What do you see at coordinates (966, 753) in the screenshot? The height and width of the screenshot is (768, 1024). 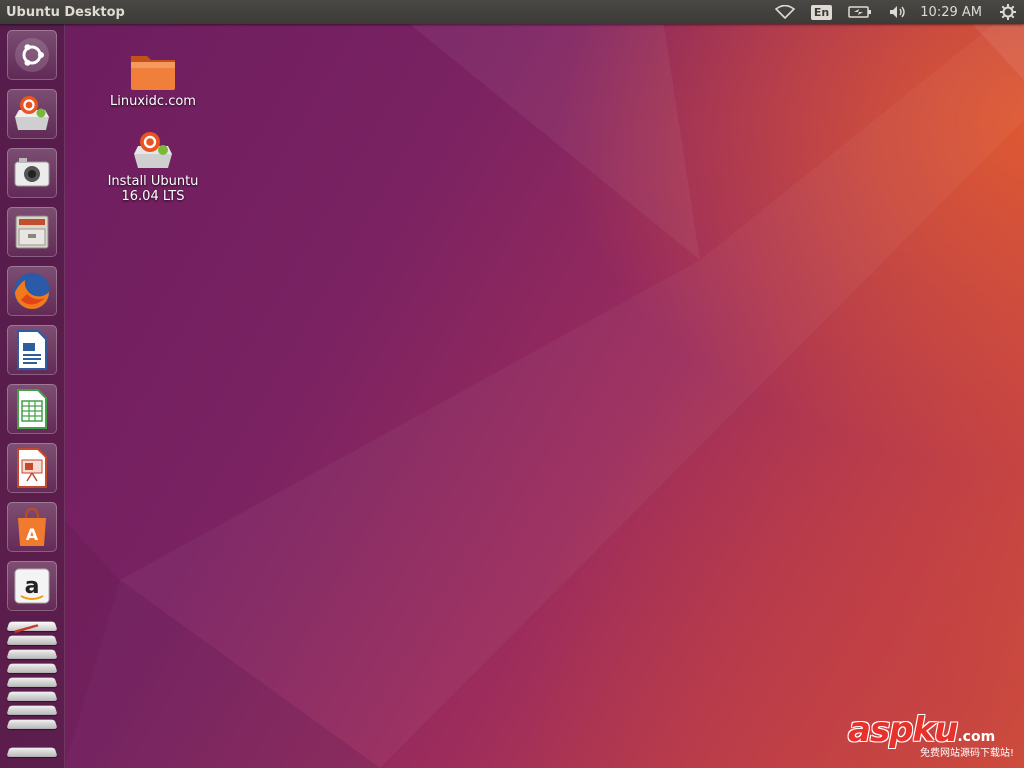 I see `watermark-tagline: 免费网站源码下载站!` at bounding box center [966, 753].